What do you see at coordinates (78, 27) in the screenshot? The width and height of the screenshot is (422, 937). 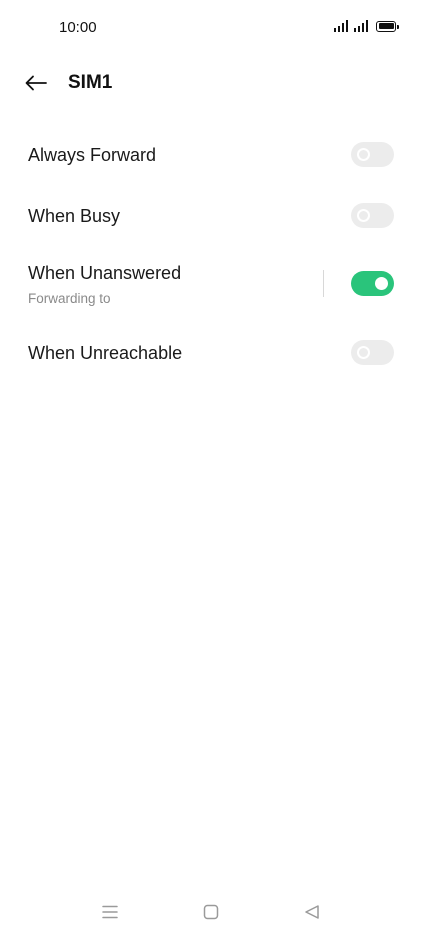 I see `status-time: 10:00` at bounding box center [78, 27].